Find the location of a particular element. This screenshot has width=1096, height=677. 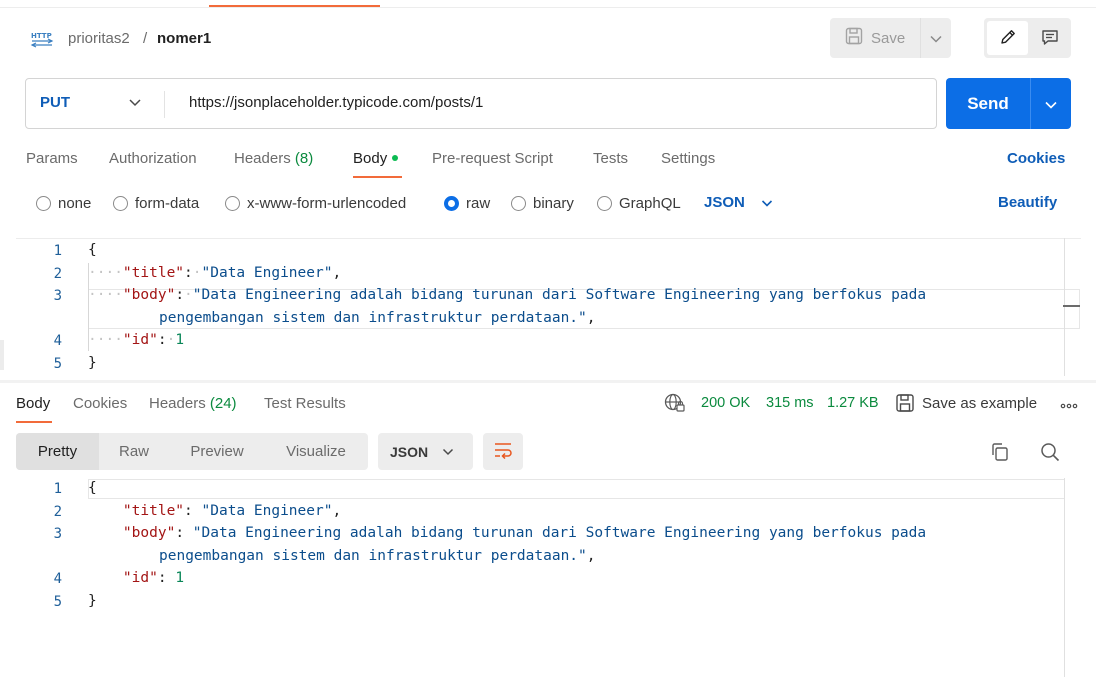

format-pretty-button: Pretty is located at coordinates (57, 451).